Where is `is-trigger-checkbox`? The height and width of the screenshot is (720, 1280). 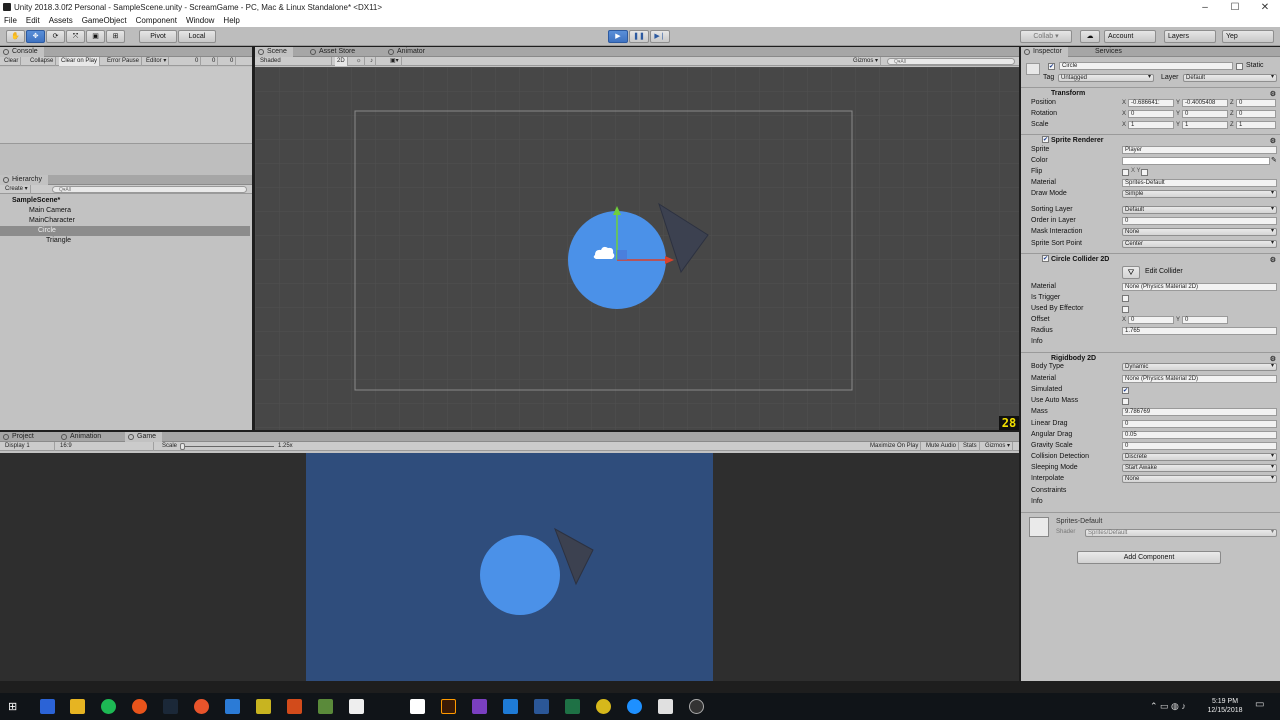 is-trigger-checkbox is located at coordinates (1125, 298).